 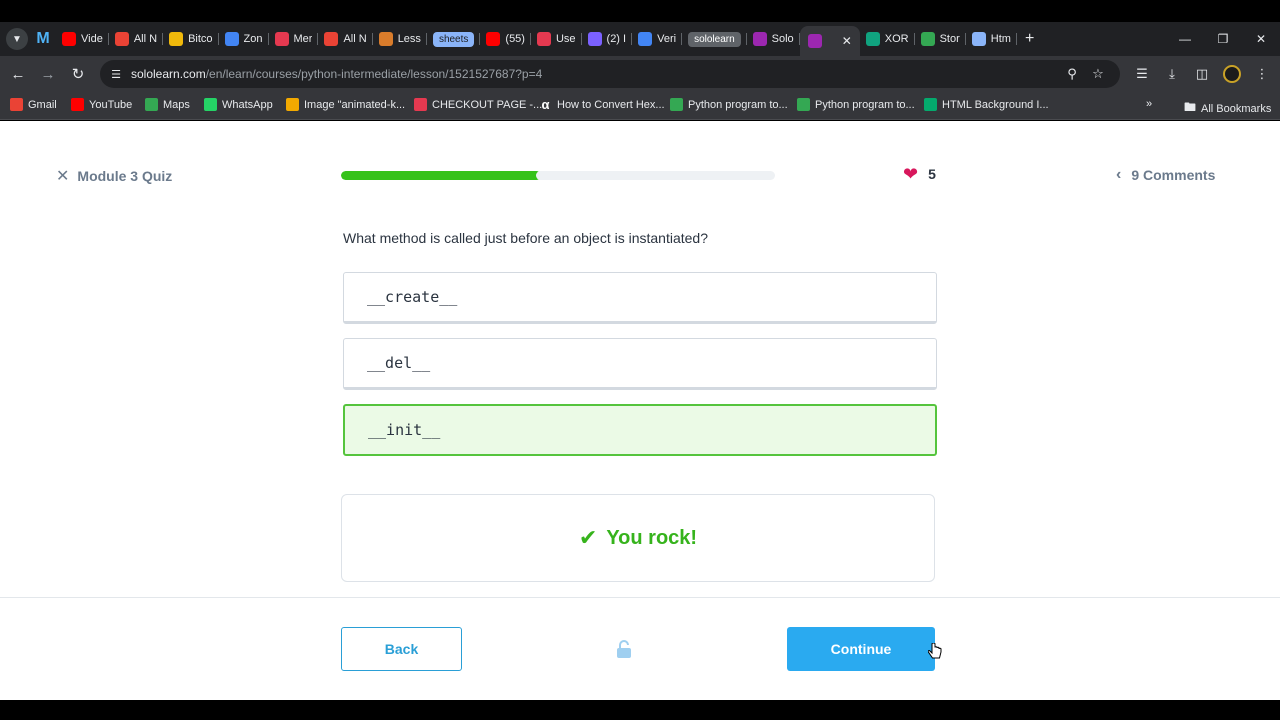 What do you see at coordinates (594, 39) in the screenshot?
I see `chat-icon` at bounding box center [594, 39].